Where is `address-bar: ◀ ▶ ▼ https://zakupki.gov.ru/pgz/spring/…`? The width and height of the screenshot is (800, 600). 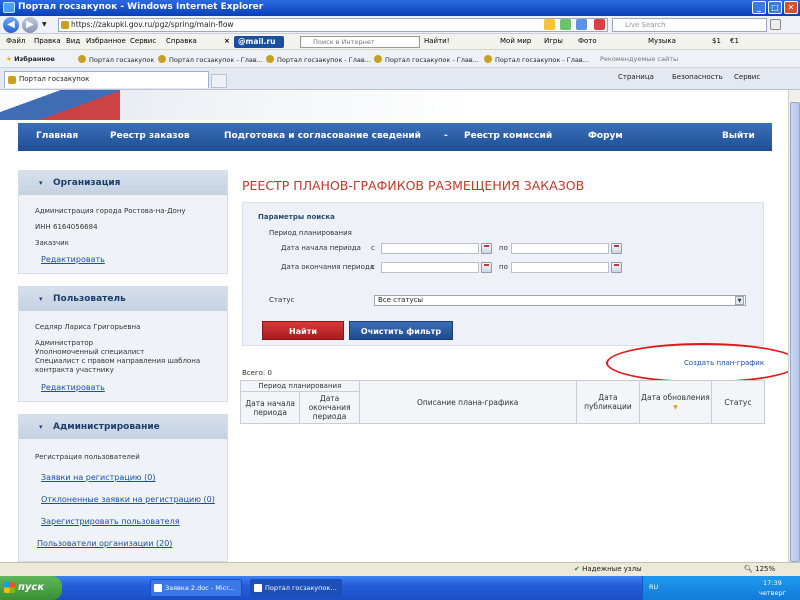
address-bar: ◀ ▶ ▼ https://zakupki.gov.ru/pgz/spring/… is located at coordinates (400, 25).